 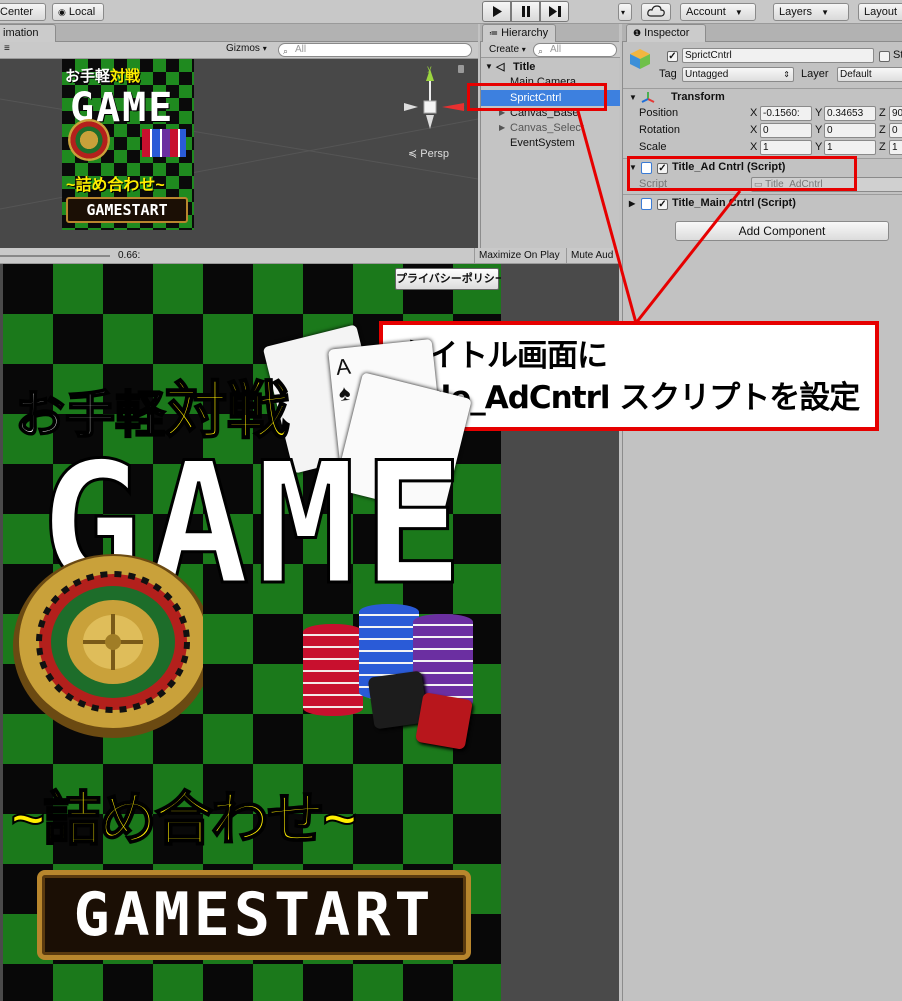 What do you see at coordinates (850, 113) in the screenshot?
I see `position-y-field: 0.34653` at bounding box center [850, 113].